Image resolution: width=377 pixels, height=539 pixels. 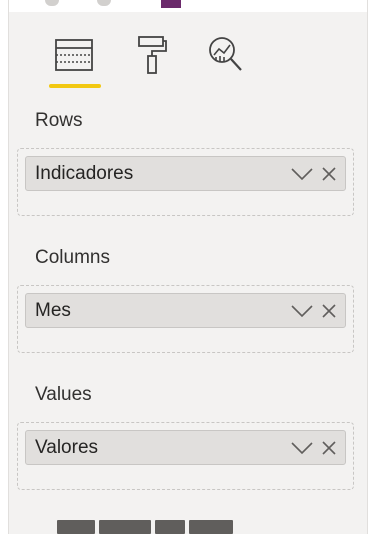 I want to click on table-grid-icon, so click(x=74, y=55).